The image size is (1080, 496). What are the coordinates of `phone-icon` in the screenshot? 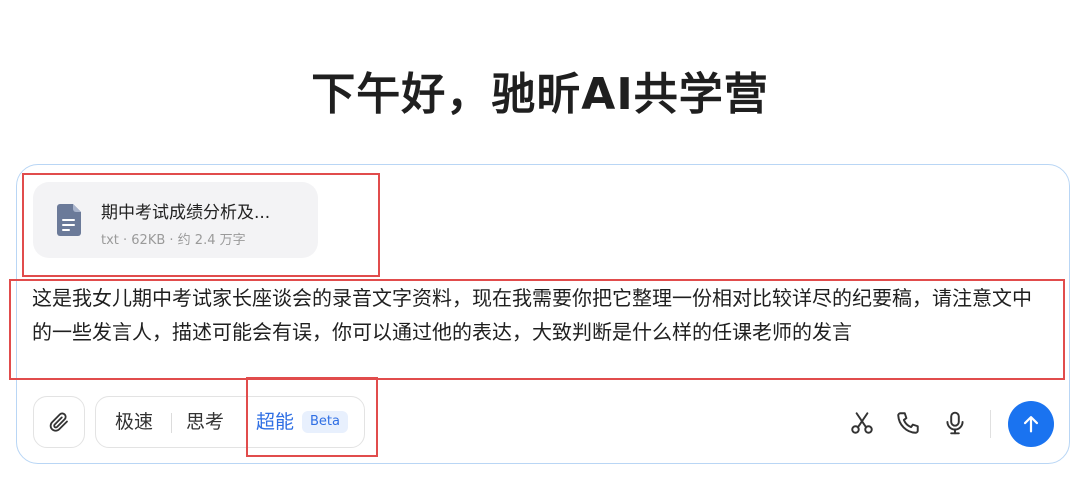 It's located at (908, 423).